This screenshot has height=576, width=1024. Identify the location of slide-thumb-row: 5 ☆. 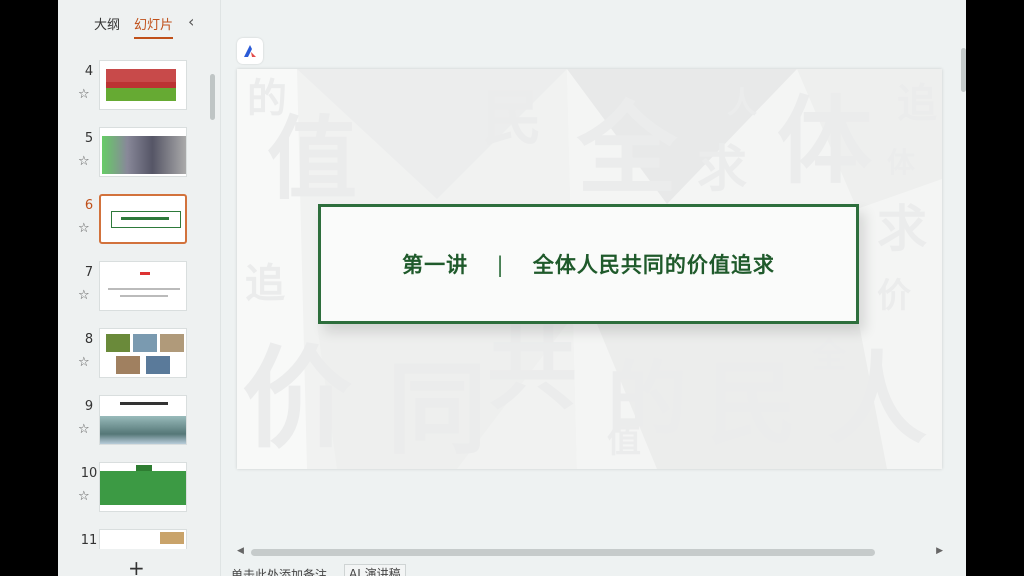
(139, 157).